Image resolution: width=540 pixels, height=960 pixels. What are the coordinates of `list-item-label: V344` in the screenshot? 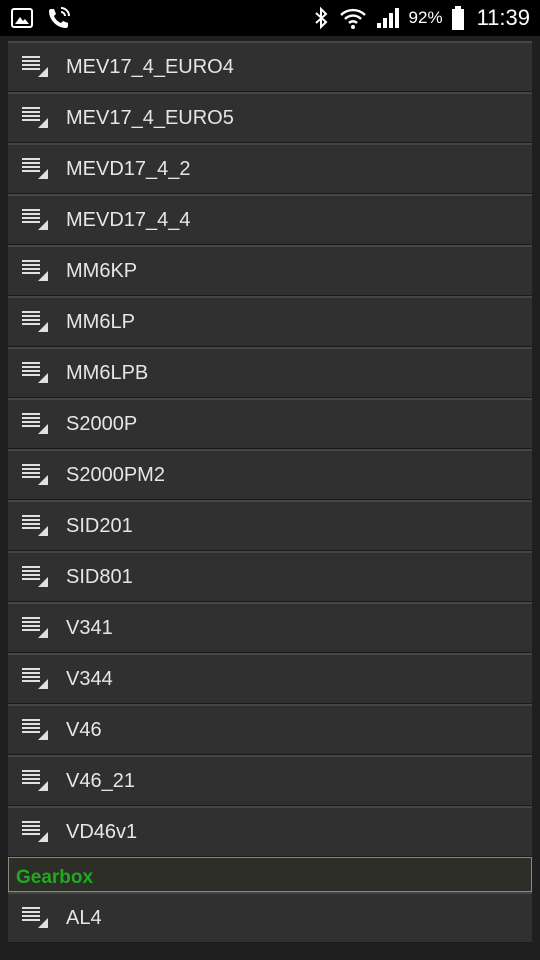 It's located at (89, 678).